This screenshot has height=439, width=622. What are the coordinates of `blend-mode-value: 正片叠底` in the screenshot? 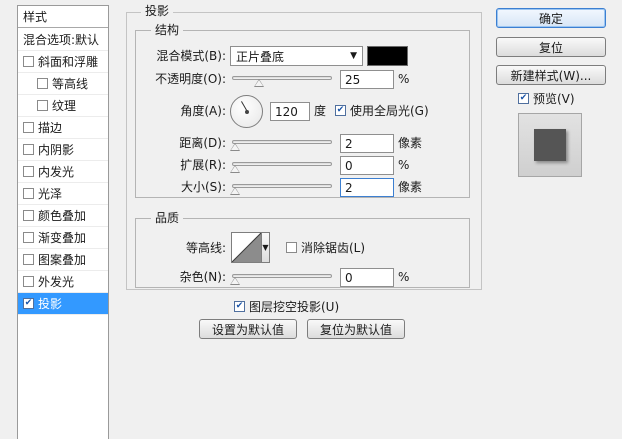 It's located at (260, 56).